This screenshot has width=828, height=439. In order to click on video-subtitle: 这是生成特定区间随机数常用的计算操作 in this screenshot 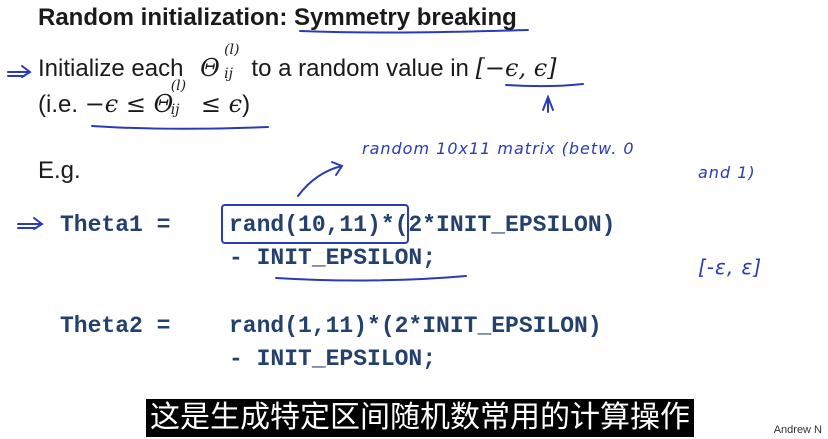, I will do `click(420, 418)`.